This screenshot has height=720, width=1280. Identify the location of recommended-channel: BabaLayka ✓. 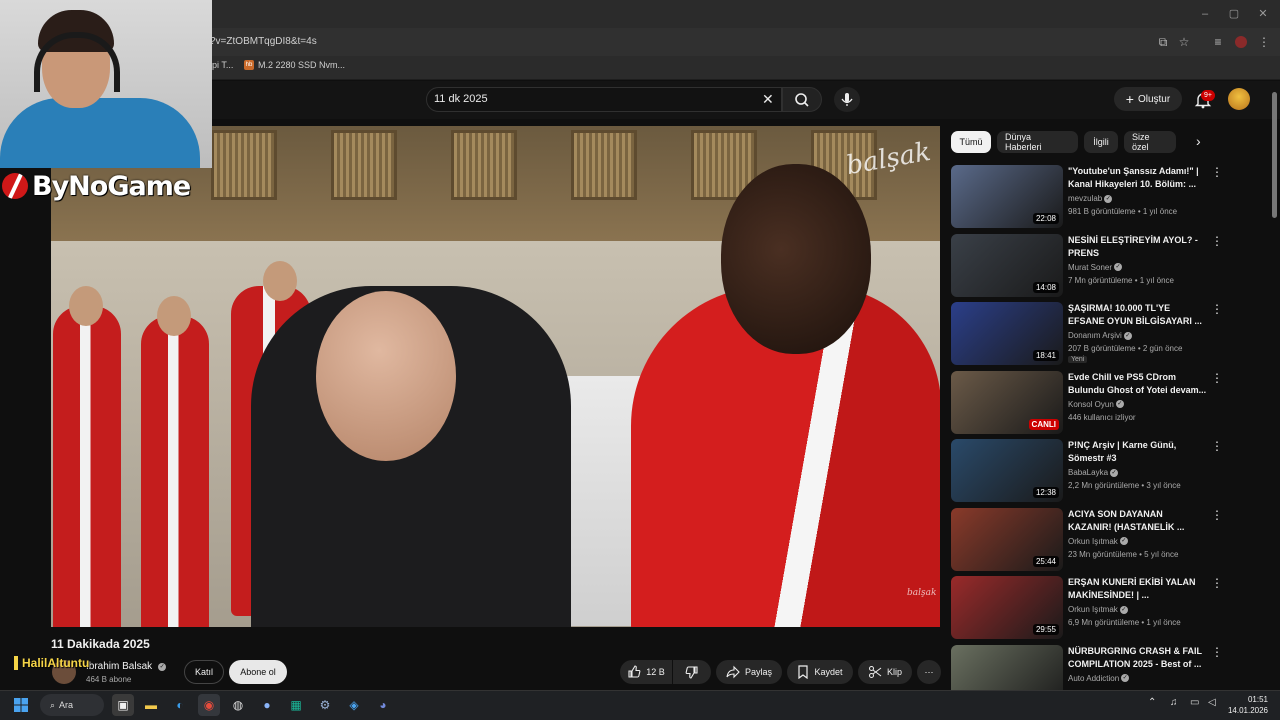
(1093, 472).